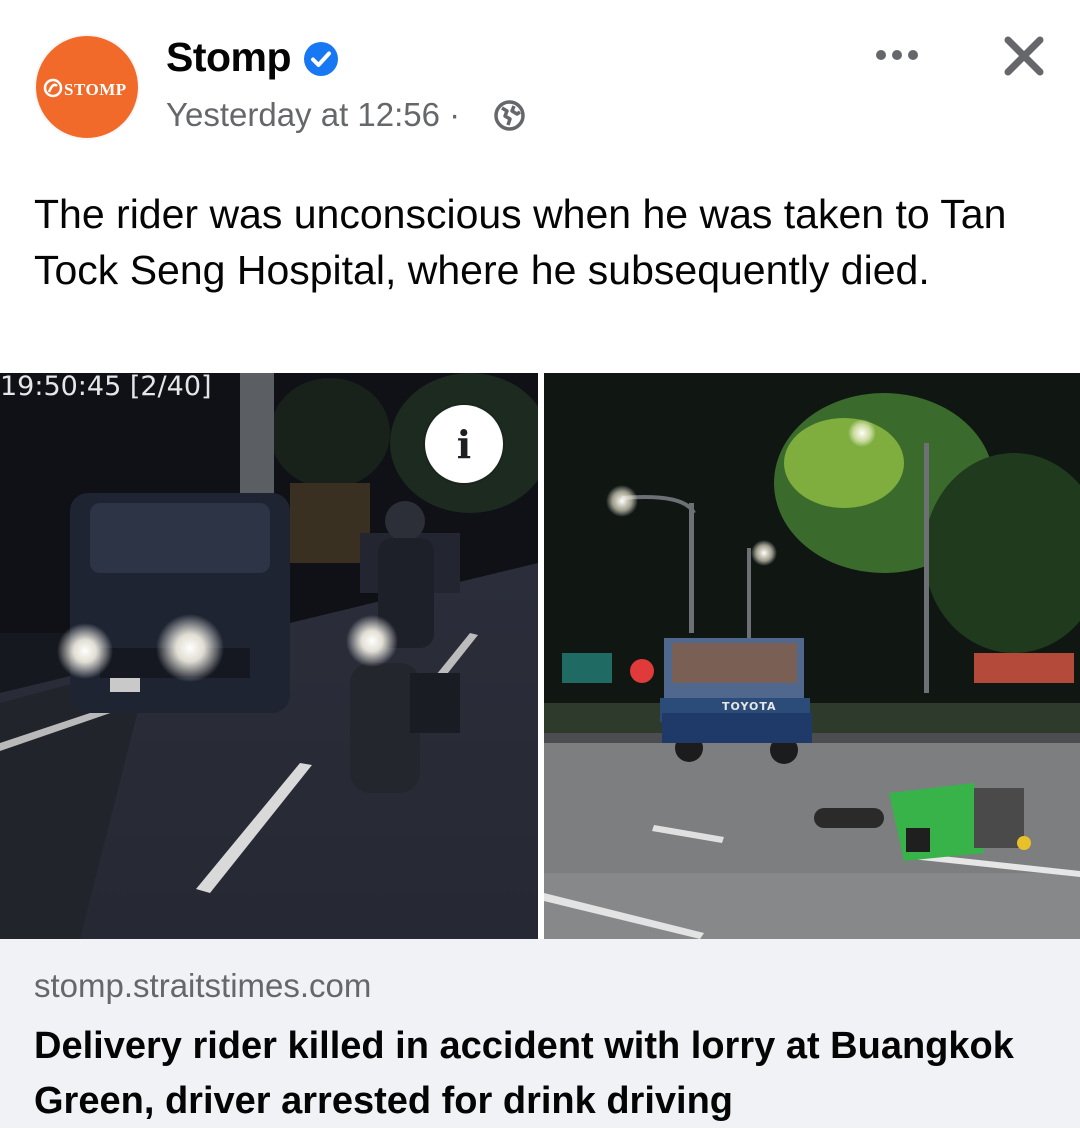 Image resolution: width=1080 pixels, height=1129 pixels. Describe the element at coordinates (1024, 56) in the screenshot. I see `close-icon` at that location.